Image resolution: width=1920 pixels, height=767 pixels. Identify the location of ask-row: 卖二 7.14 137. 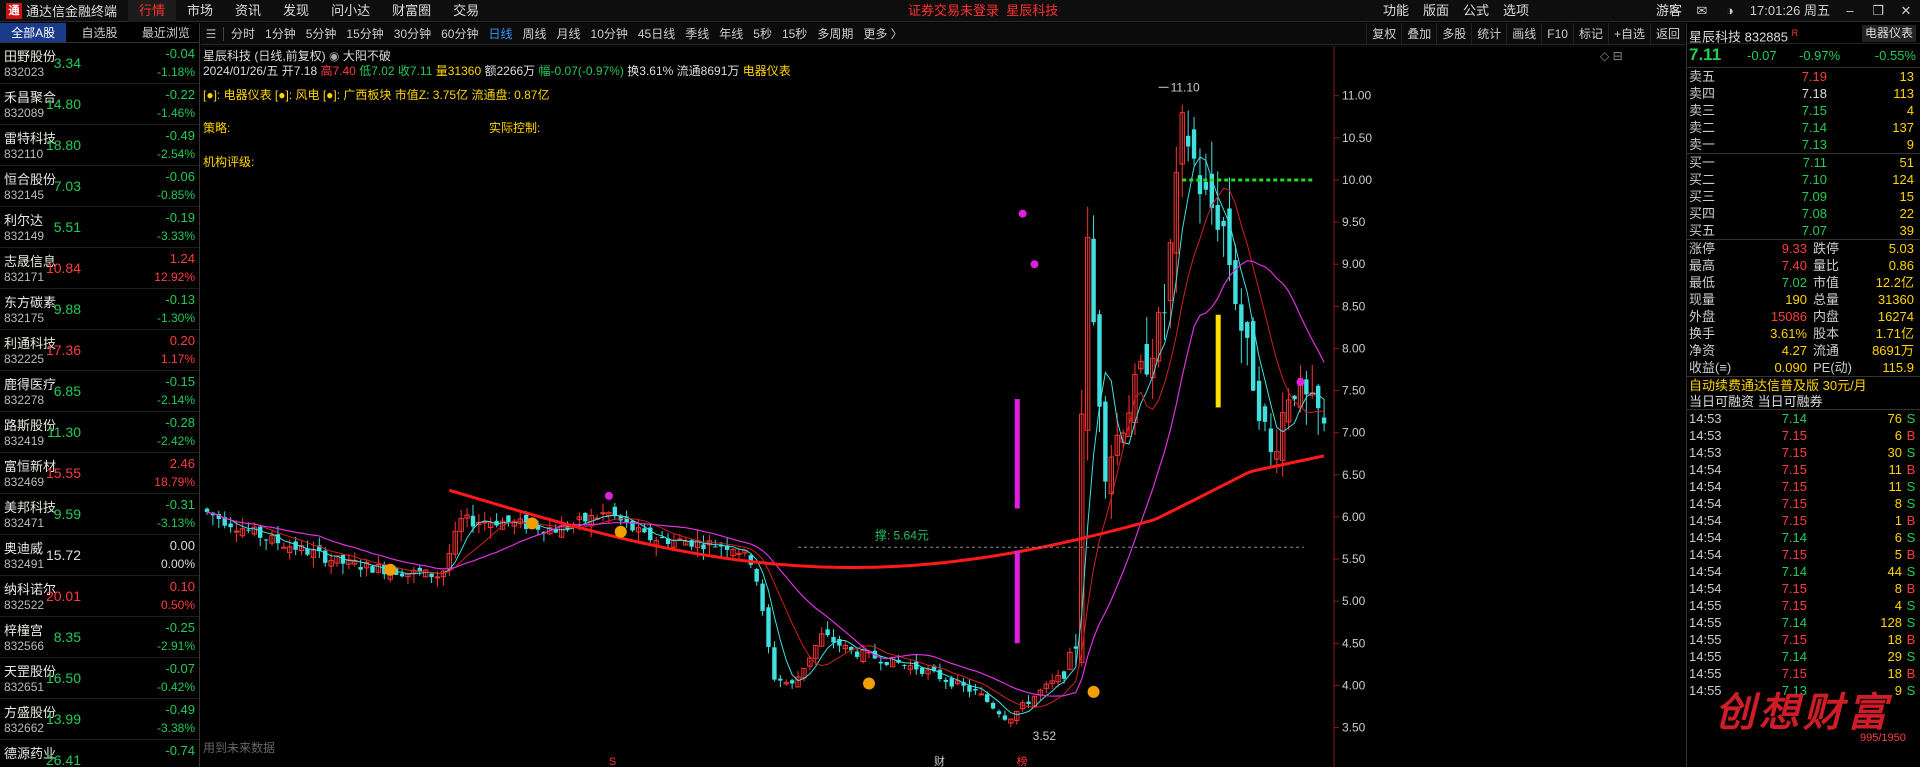
(1803, 127).